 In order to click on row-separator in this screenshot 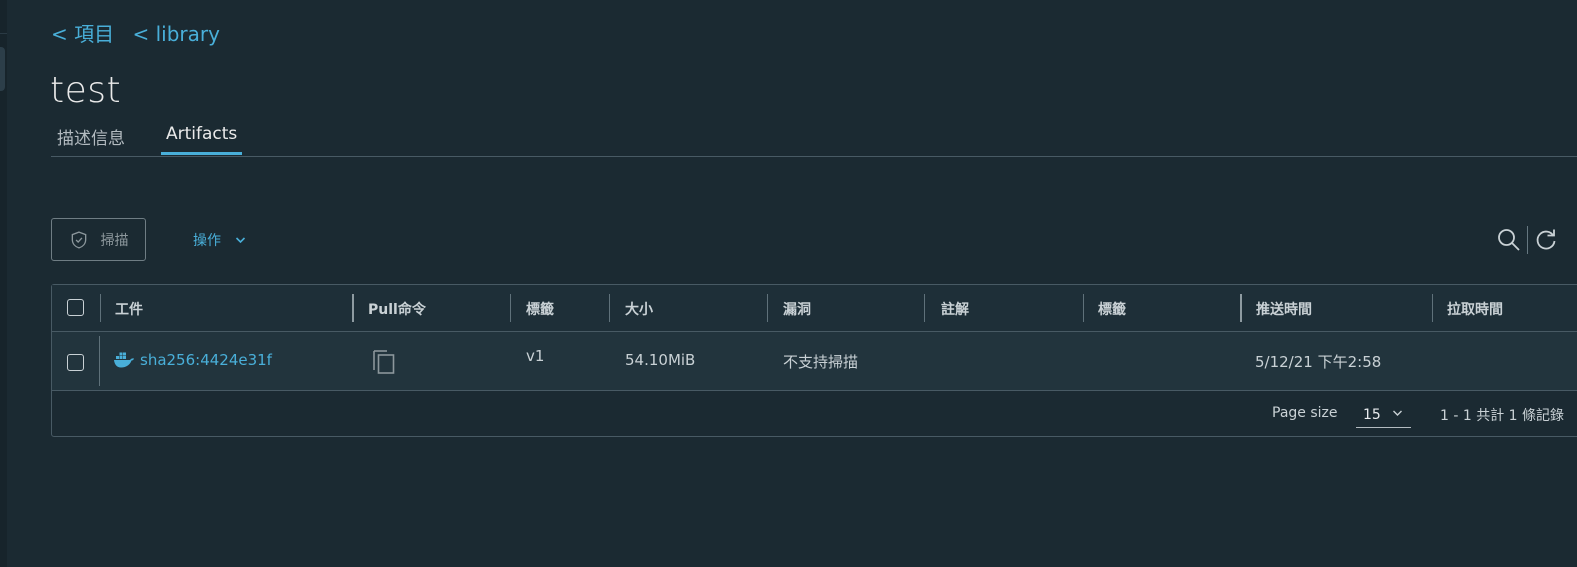, I will do `click(99, 361)`.